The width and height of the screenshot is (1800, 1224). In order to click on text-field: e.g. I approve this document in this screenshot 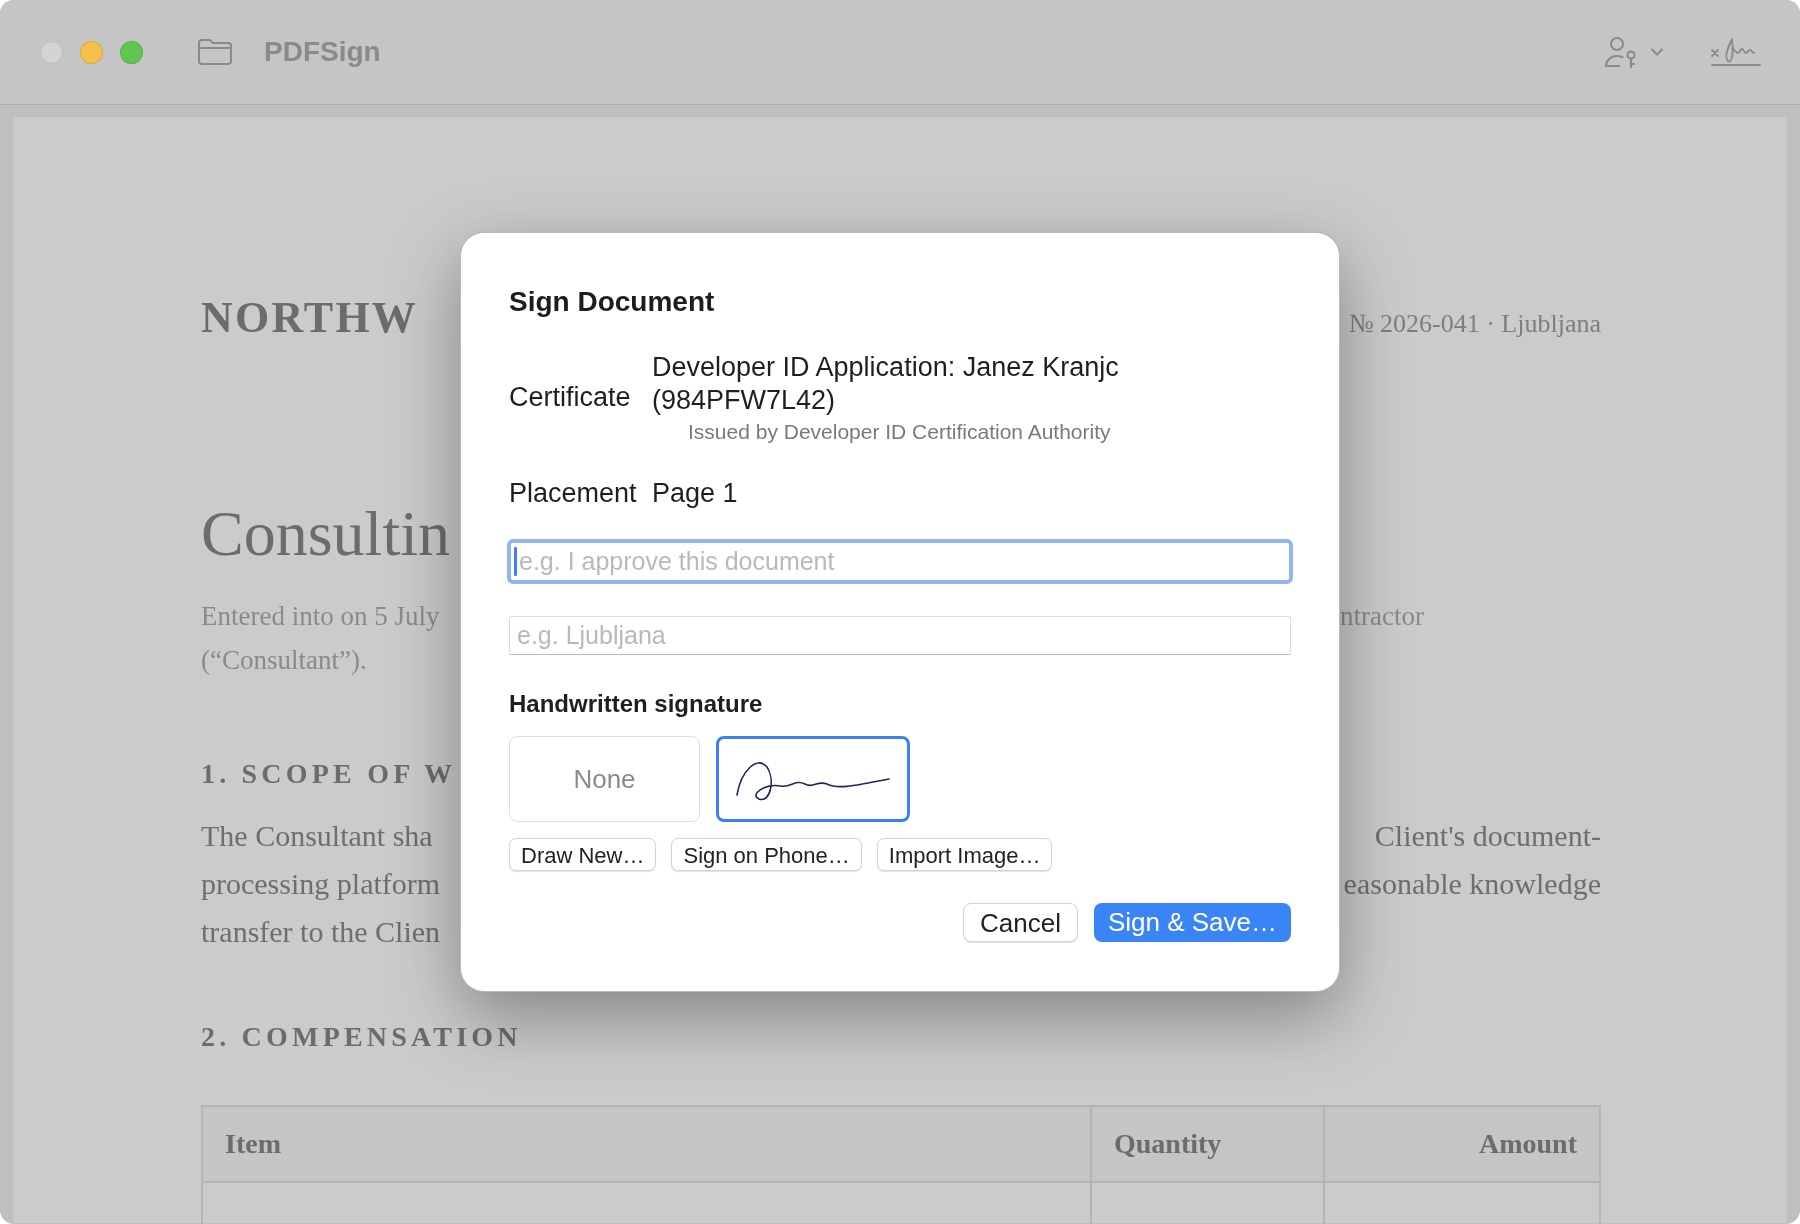, I will do `click(900, 561)`.